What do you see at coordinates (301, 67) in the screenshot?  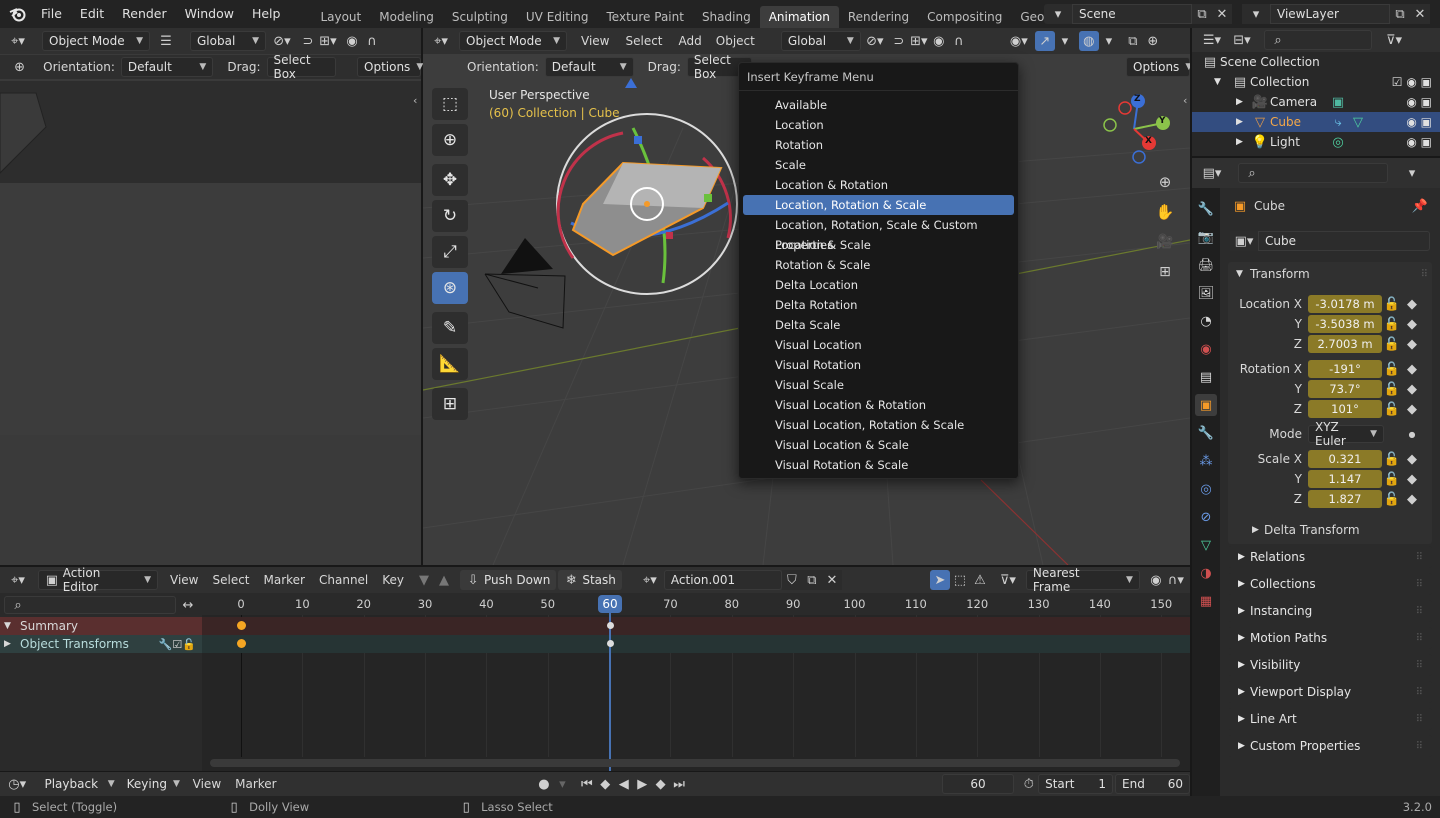 I see `left-drag-dropdown: Select Box` at bounding box center [301, 67].